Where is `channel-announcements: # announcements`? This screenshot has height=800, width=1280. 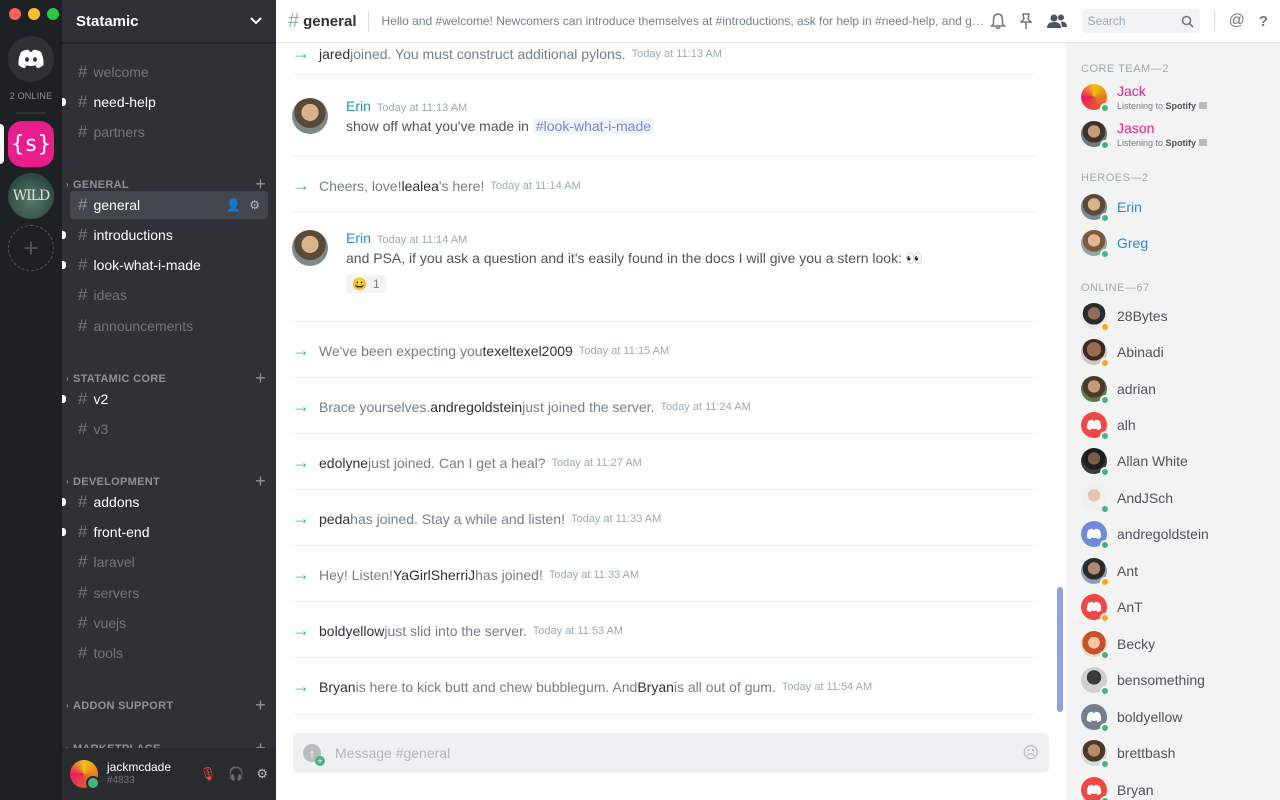
channel-announcements: # announcements is located at coordinates (169, 326).